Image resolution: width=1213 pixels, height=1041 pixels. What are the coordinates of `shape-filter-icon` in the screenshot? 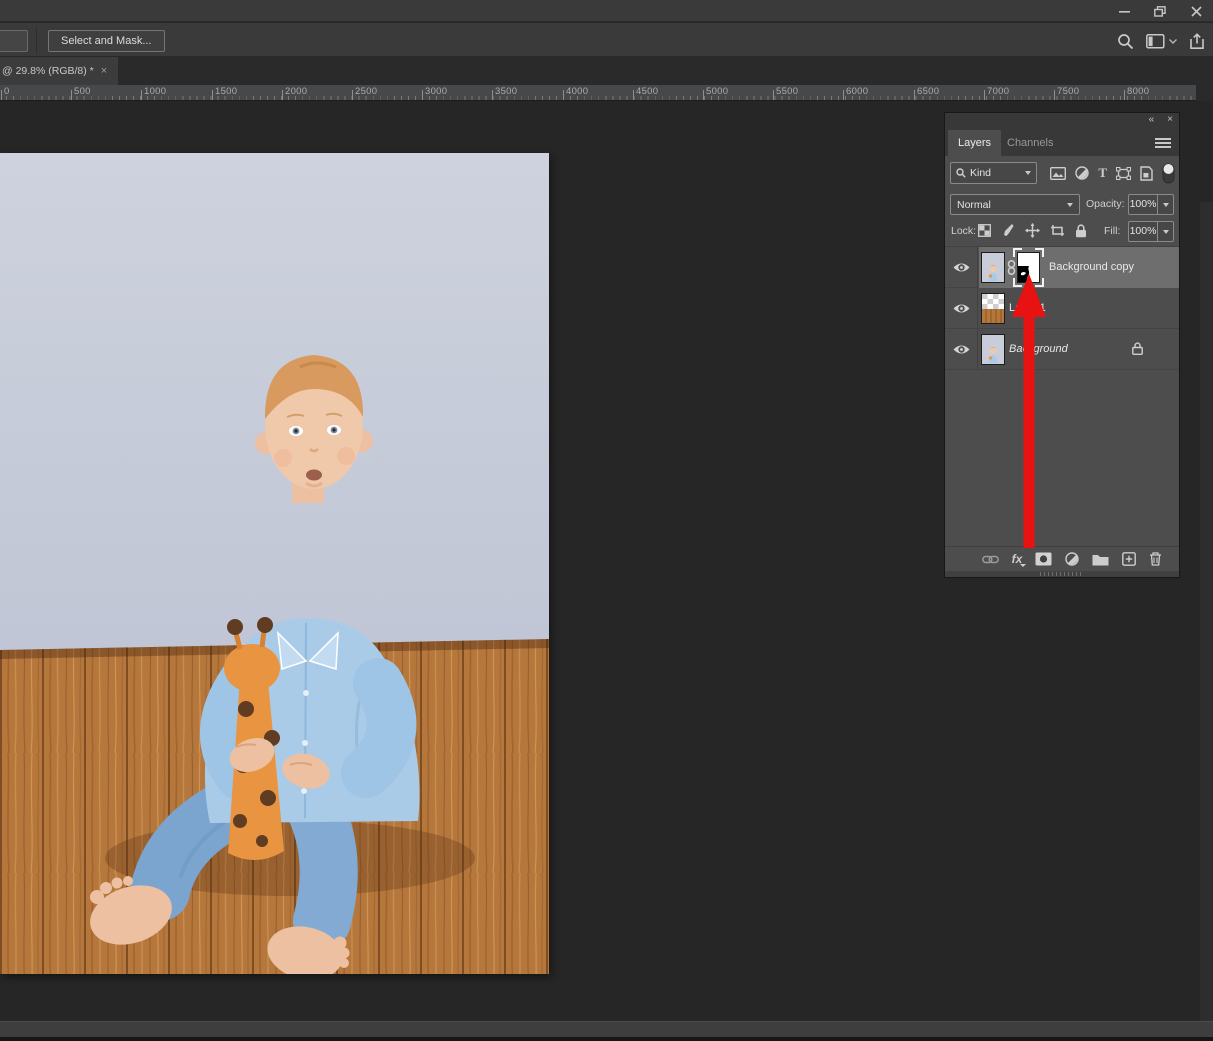 It's located at (1123, 173).